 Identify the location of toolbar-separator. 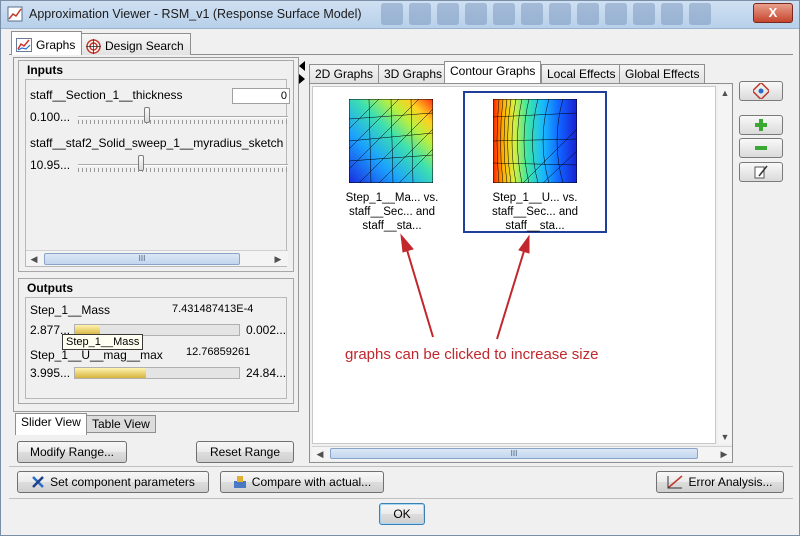
(401, 466).